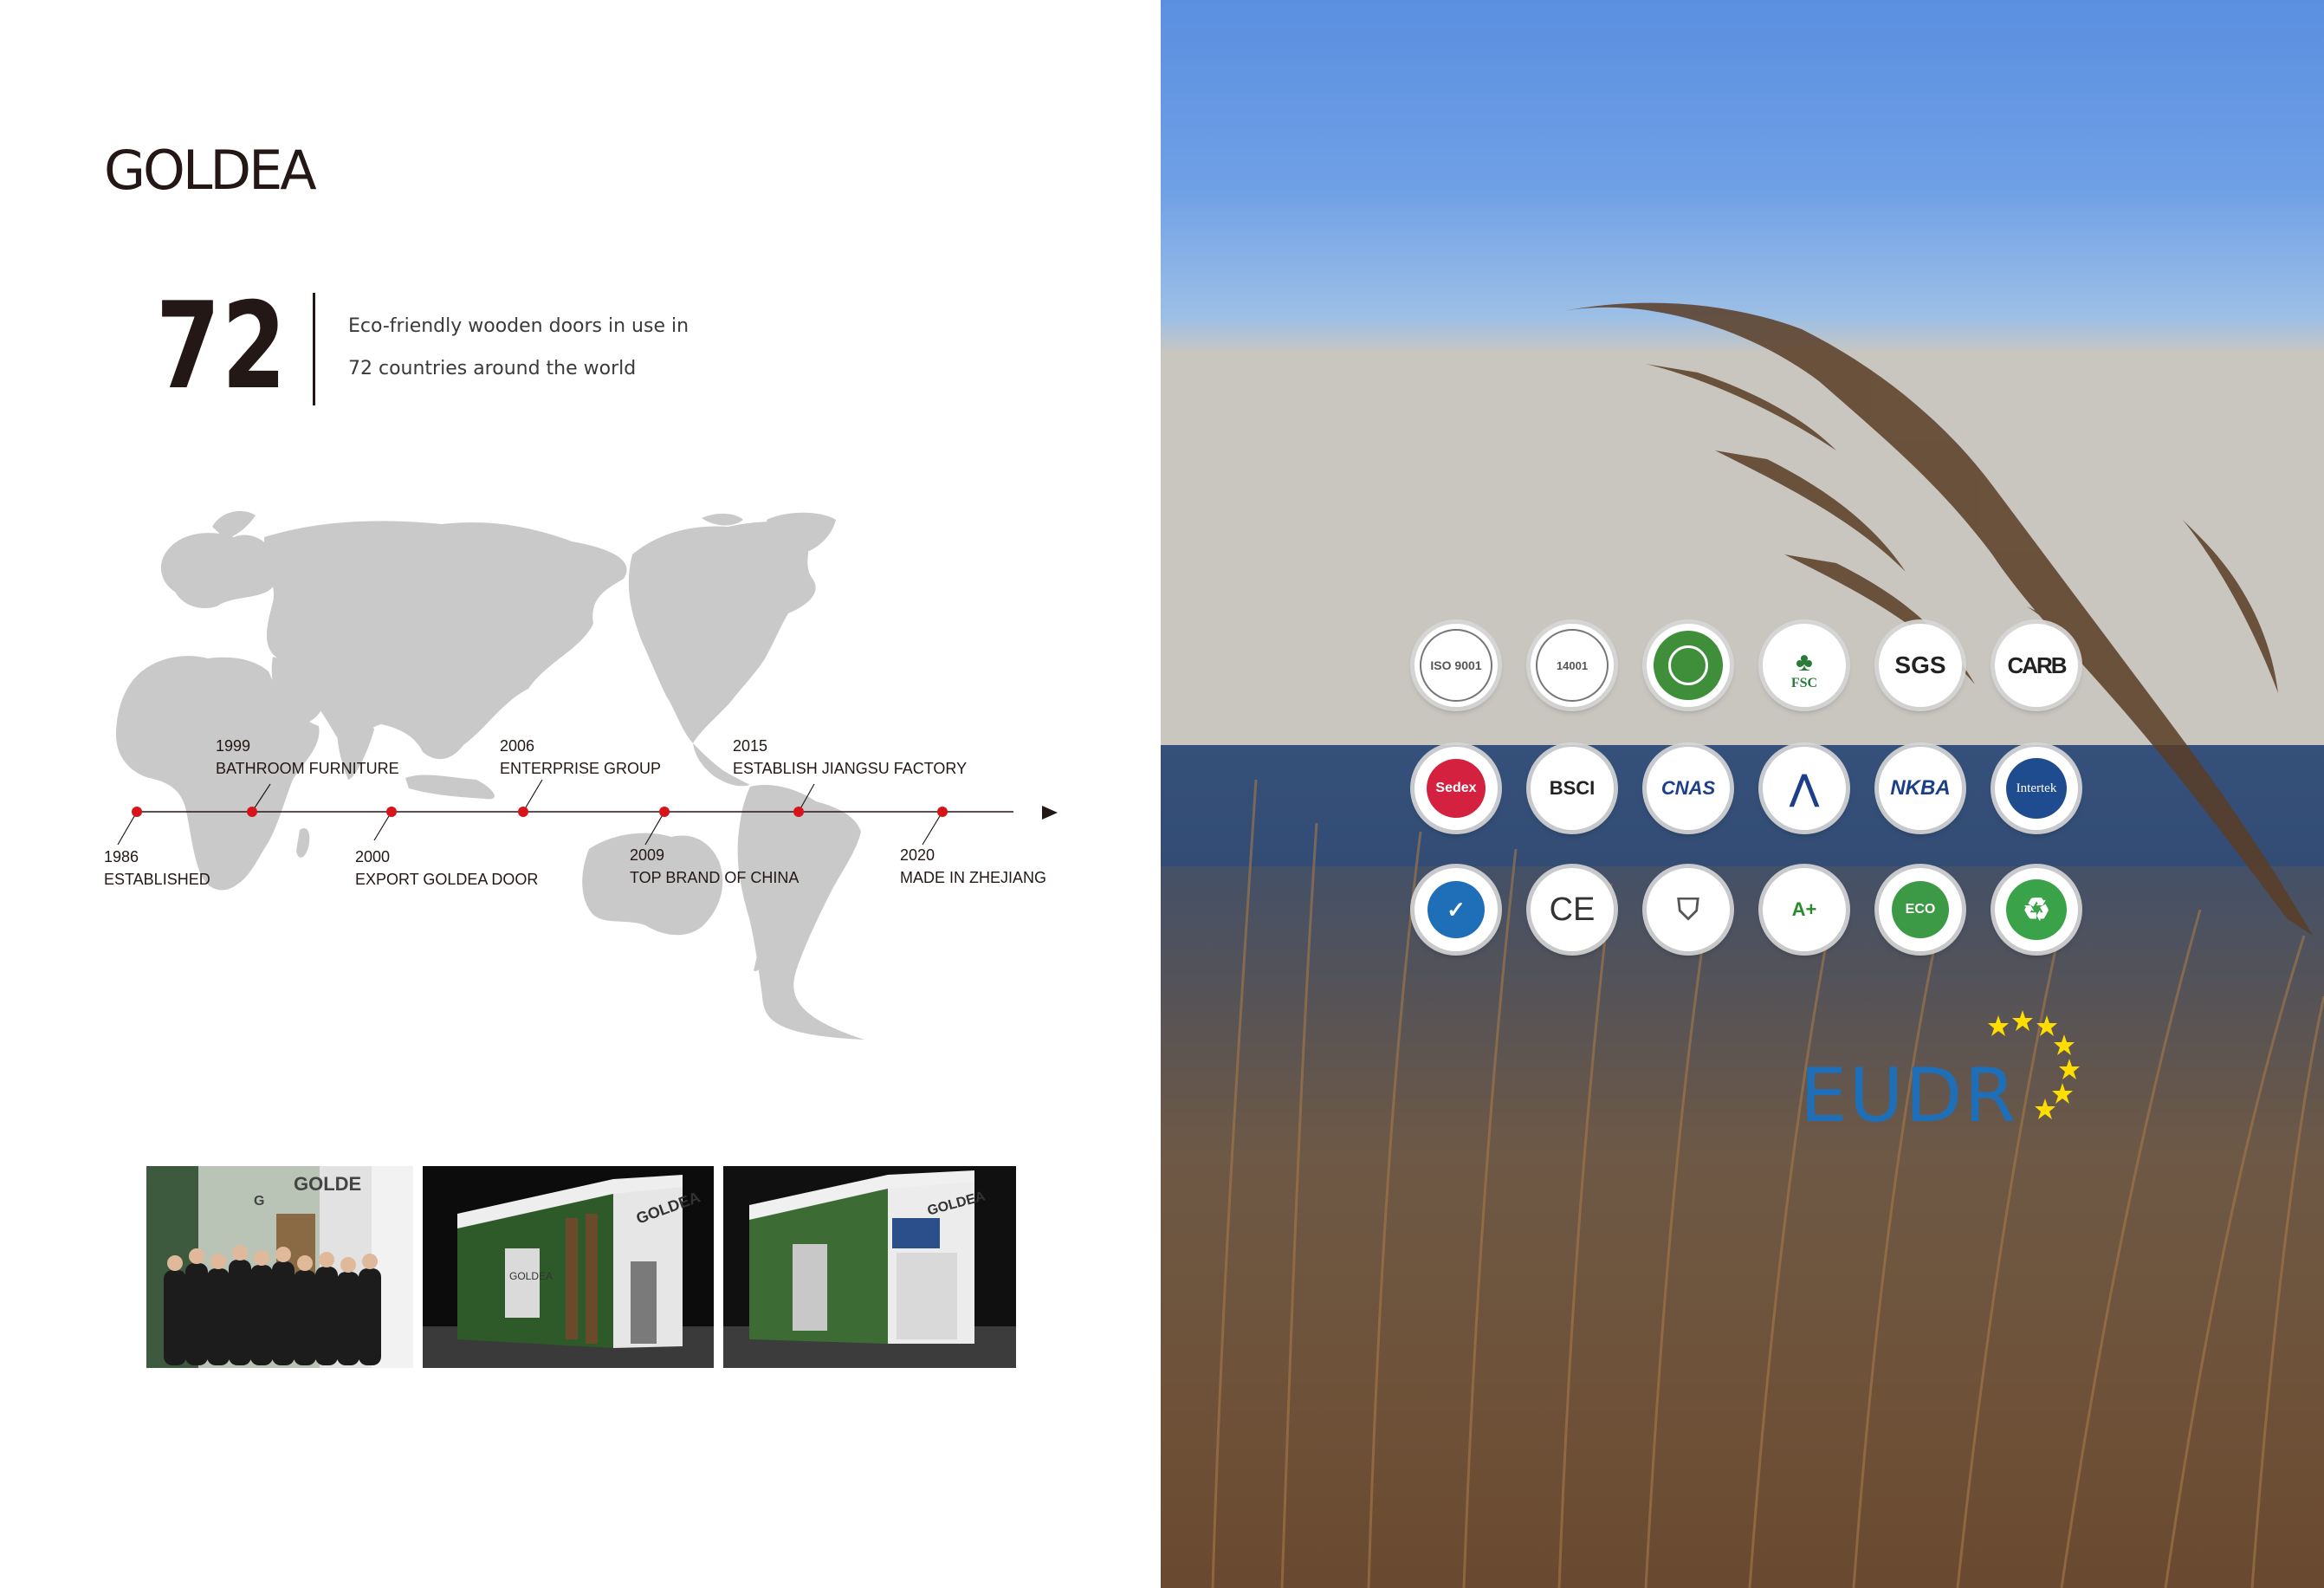 This screenshot has height=1588, width=2324. What do you see at coordinates (157, 868) in the screenshot?
I see `timeline-item-1986: 1986 ESTABLISHED` at bounding box center [157, 868].